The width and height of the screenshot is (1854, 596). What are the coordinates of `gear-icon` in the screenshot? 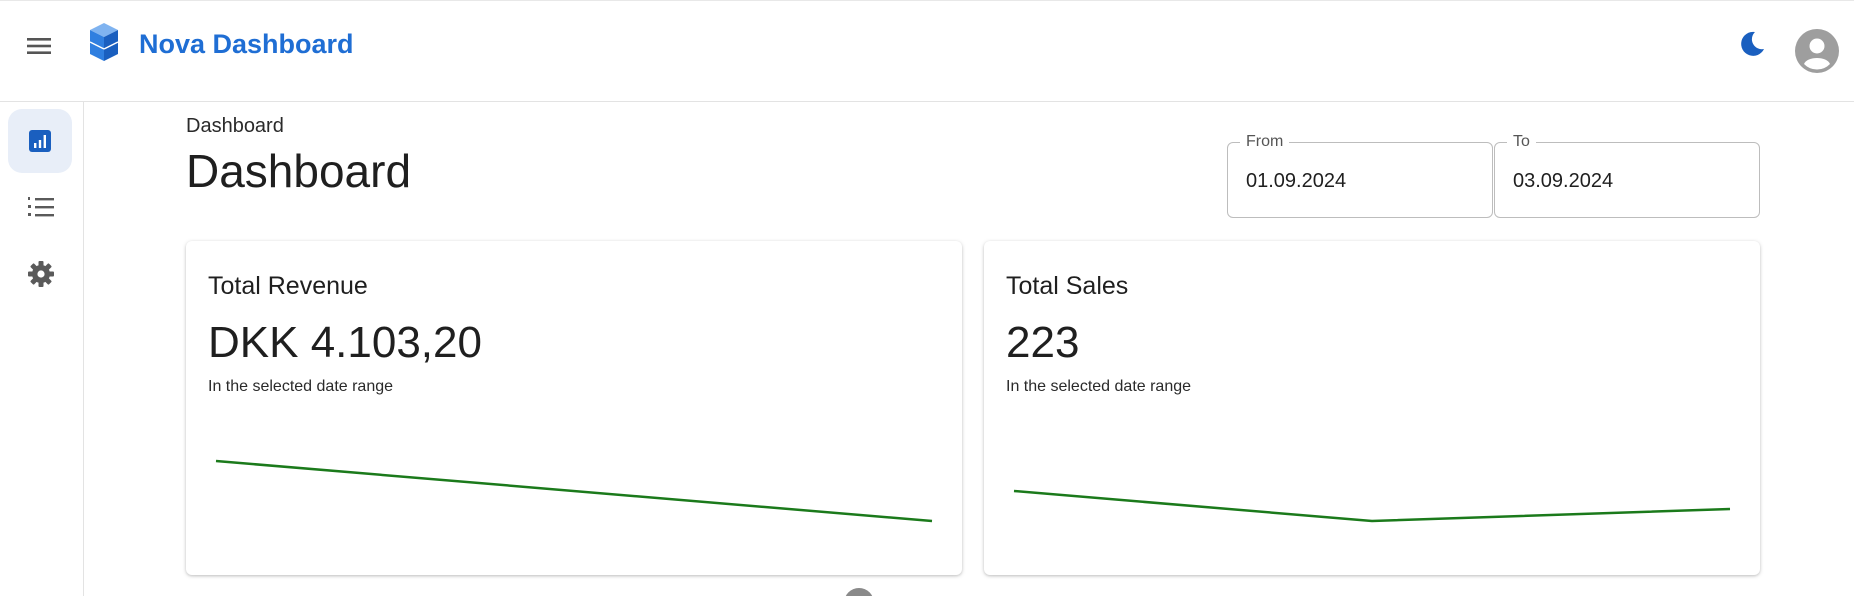 It's located at (41, 274).